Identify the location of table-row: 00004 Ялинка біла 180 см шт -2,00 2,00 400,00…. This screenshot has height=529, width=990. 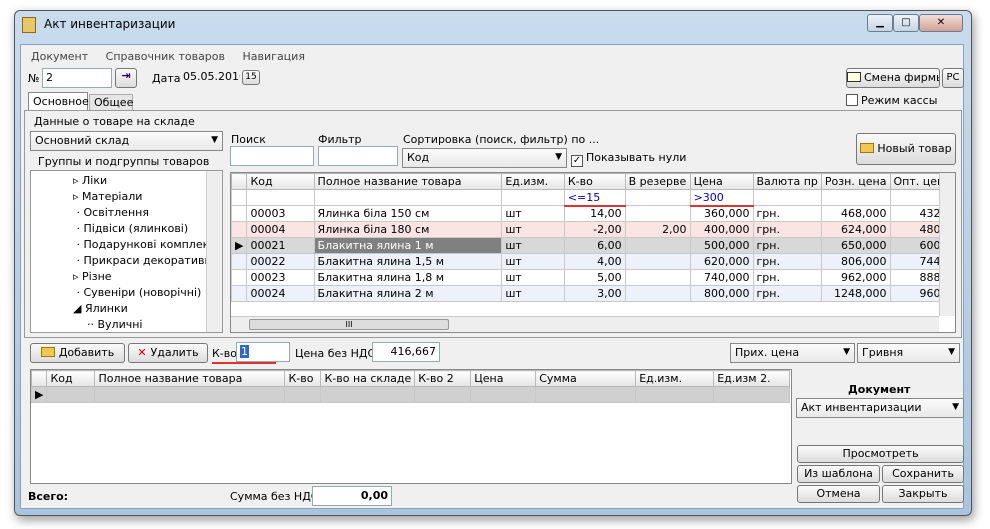
(593, 229).